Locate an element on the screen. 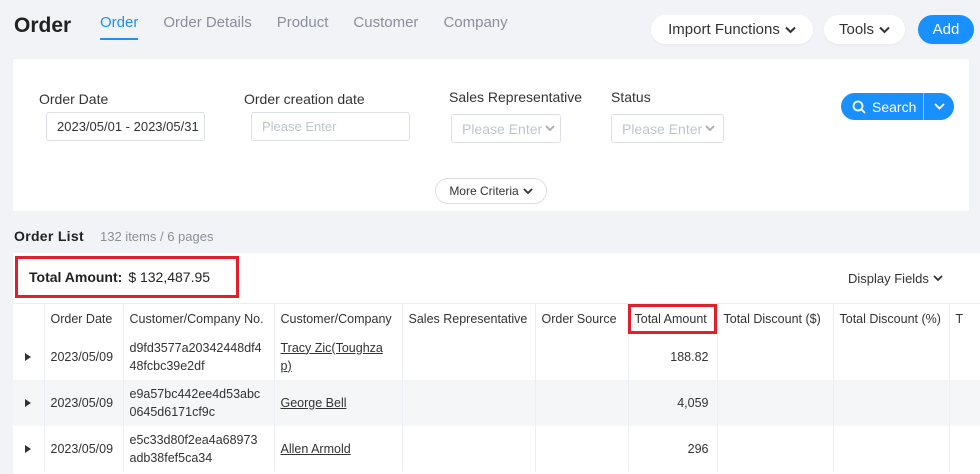 This screenshot has height=474, width=980. customer-cell: George Bell is located at coordinates (338, 402).